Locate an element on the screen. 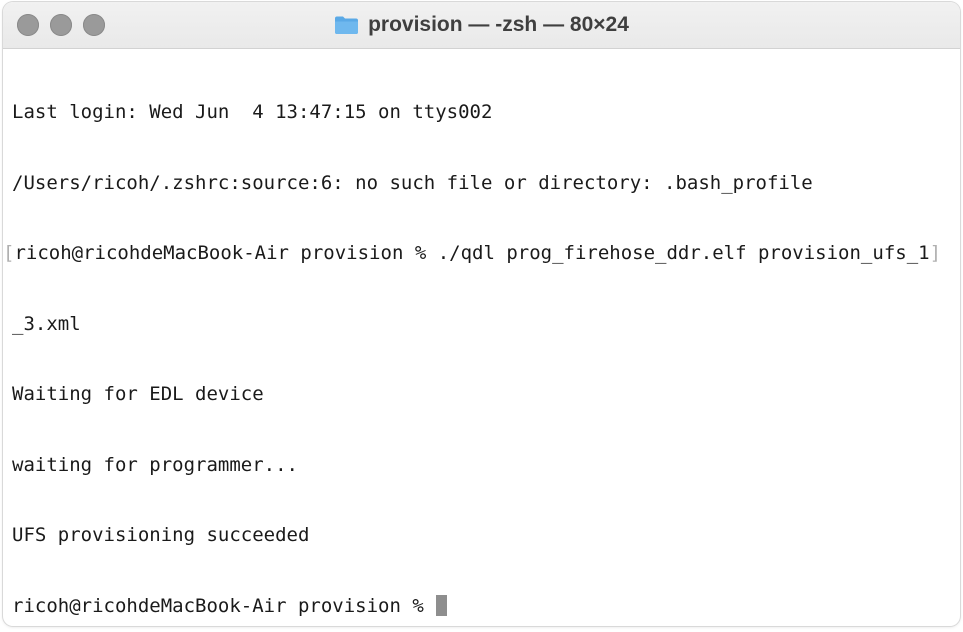 This screenshot has width=963, height=632. folder-icon is located at coordinates (347, 25).